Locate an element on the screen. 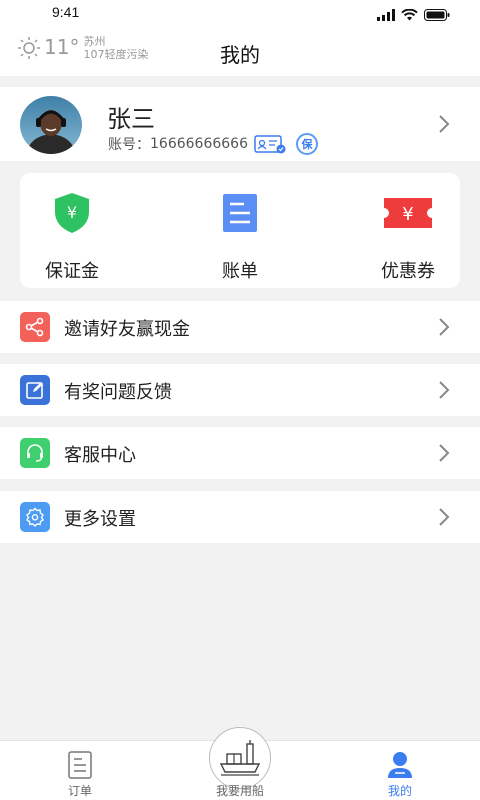 The width and height of the screenshot is (480, 800). share-icon is located at coordinates (35, 327).